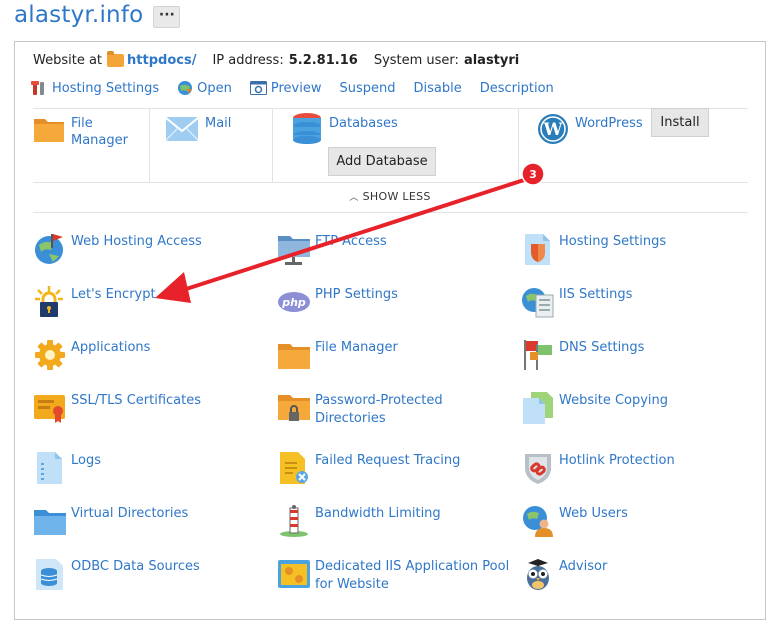 This screenshot has height=632, width=780. I want to click on tool-label: FTP Access, so click(351, 241).